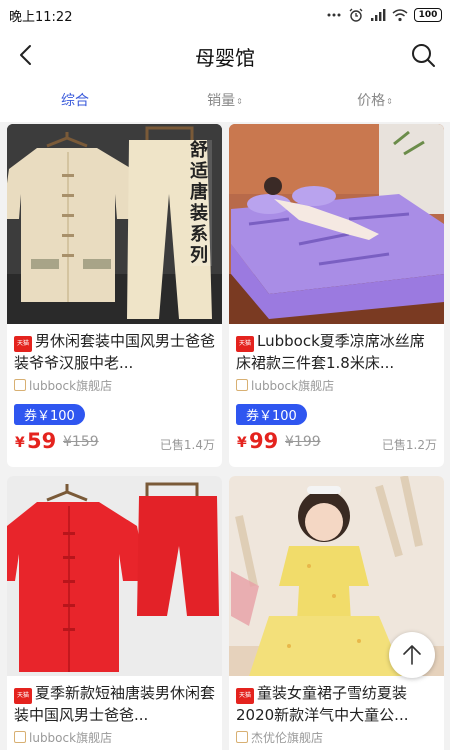 This screenshot has height=750, width=450. What do you see at coordinates (114, 445) in the screenshot?
I see `price-row: ¥ 59 ¥159 已售1.4万` at bounding box center [114, 445].